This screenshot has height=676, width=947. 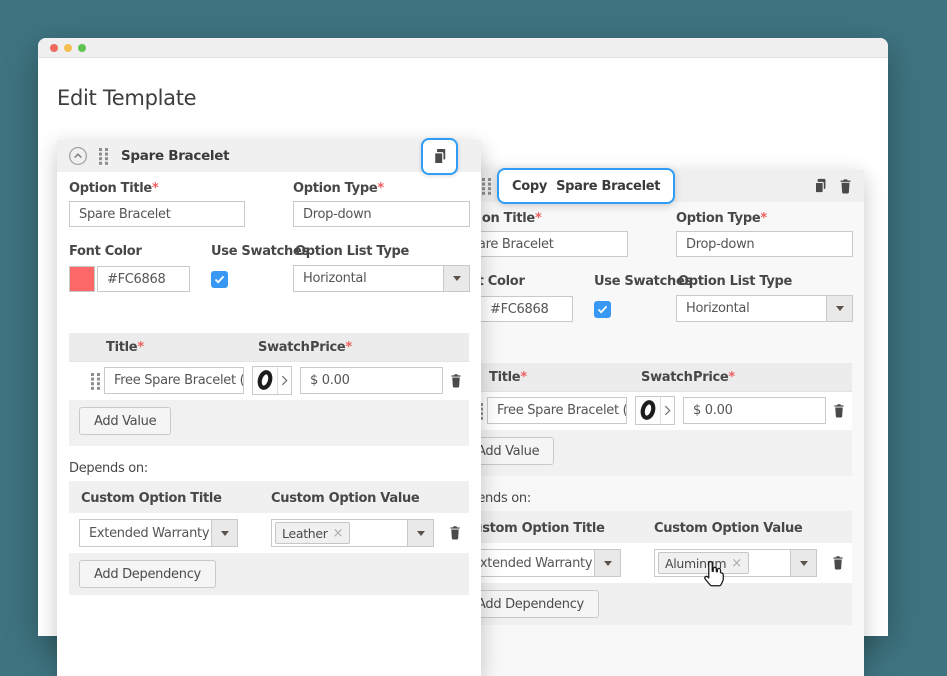 What do you see at coordinates (313, 533) in the screenshot?
I see `dependency-value-tag: Leather ×` at bounding box center [313, 533].